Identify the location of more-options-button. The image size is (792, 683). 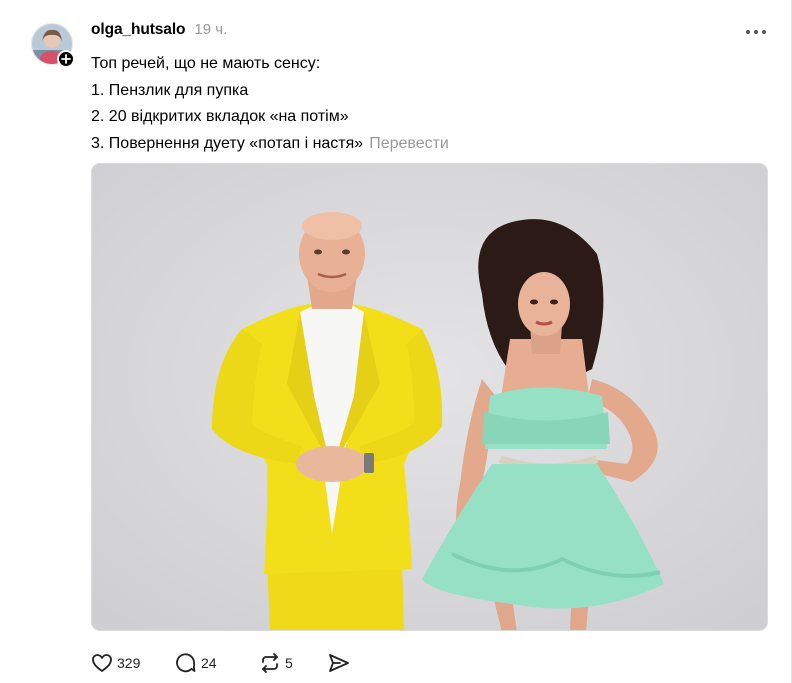
(756, 32).